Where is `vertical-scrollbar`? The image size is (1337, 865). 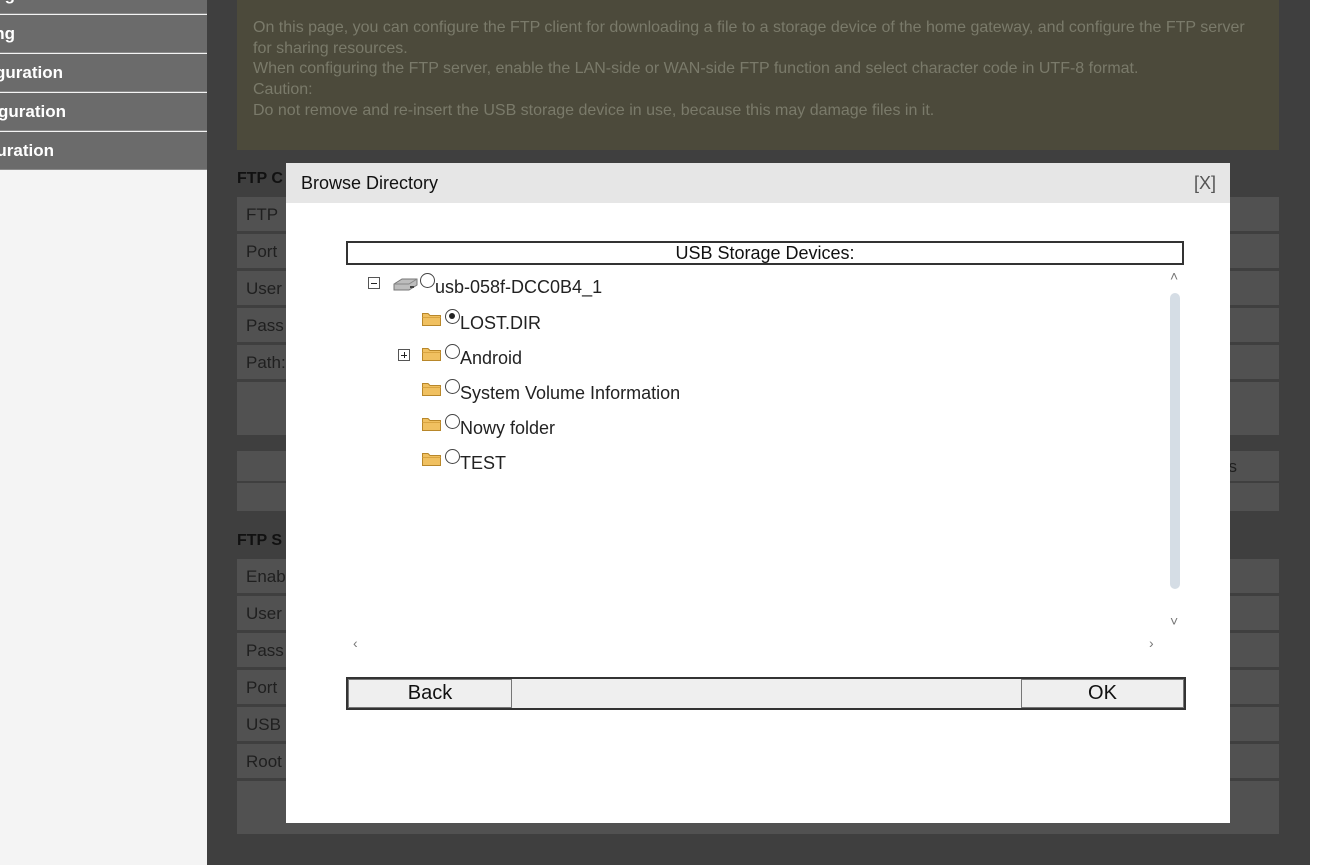
vertical-scrollbar is located at coordinates (1175, 441).